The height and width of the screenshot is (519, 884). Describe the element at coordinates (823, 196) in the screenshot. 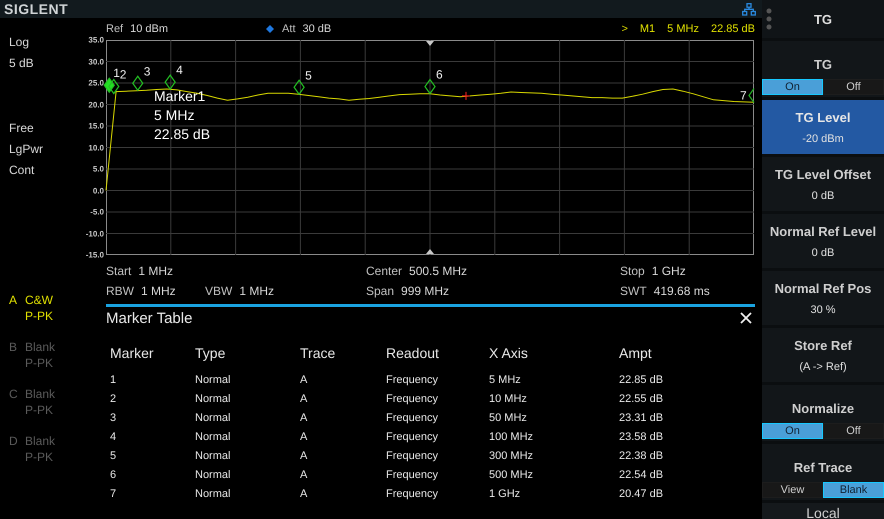

I see `softkey-value: 0 dB` at that location.